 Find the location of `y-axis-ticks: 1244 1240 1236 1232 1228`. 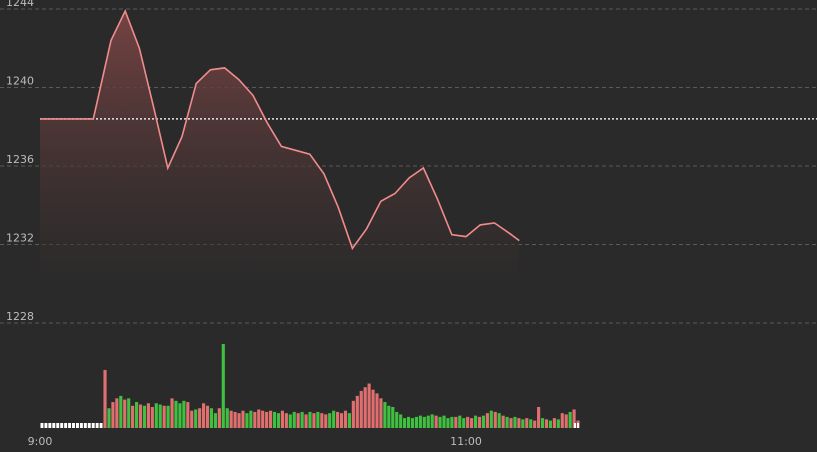

y-axis-ticks: 1244 1240 1236 1232 1228 is located at coordinates (20, 161).